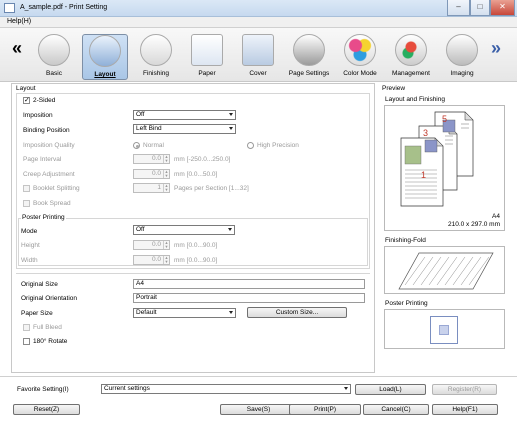 The image size is (517, 427). What do you see at coordinates (202, 159) in the screenshot?
I see `page-interval-range: mm [-250.0...250.0]` at bounding box center [202, 159].